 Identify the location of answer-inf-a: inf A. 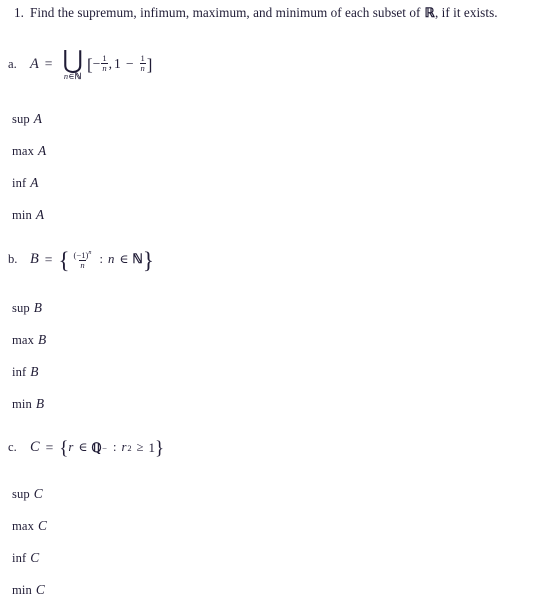
(25, 183).